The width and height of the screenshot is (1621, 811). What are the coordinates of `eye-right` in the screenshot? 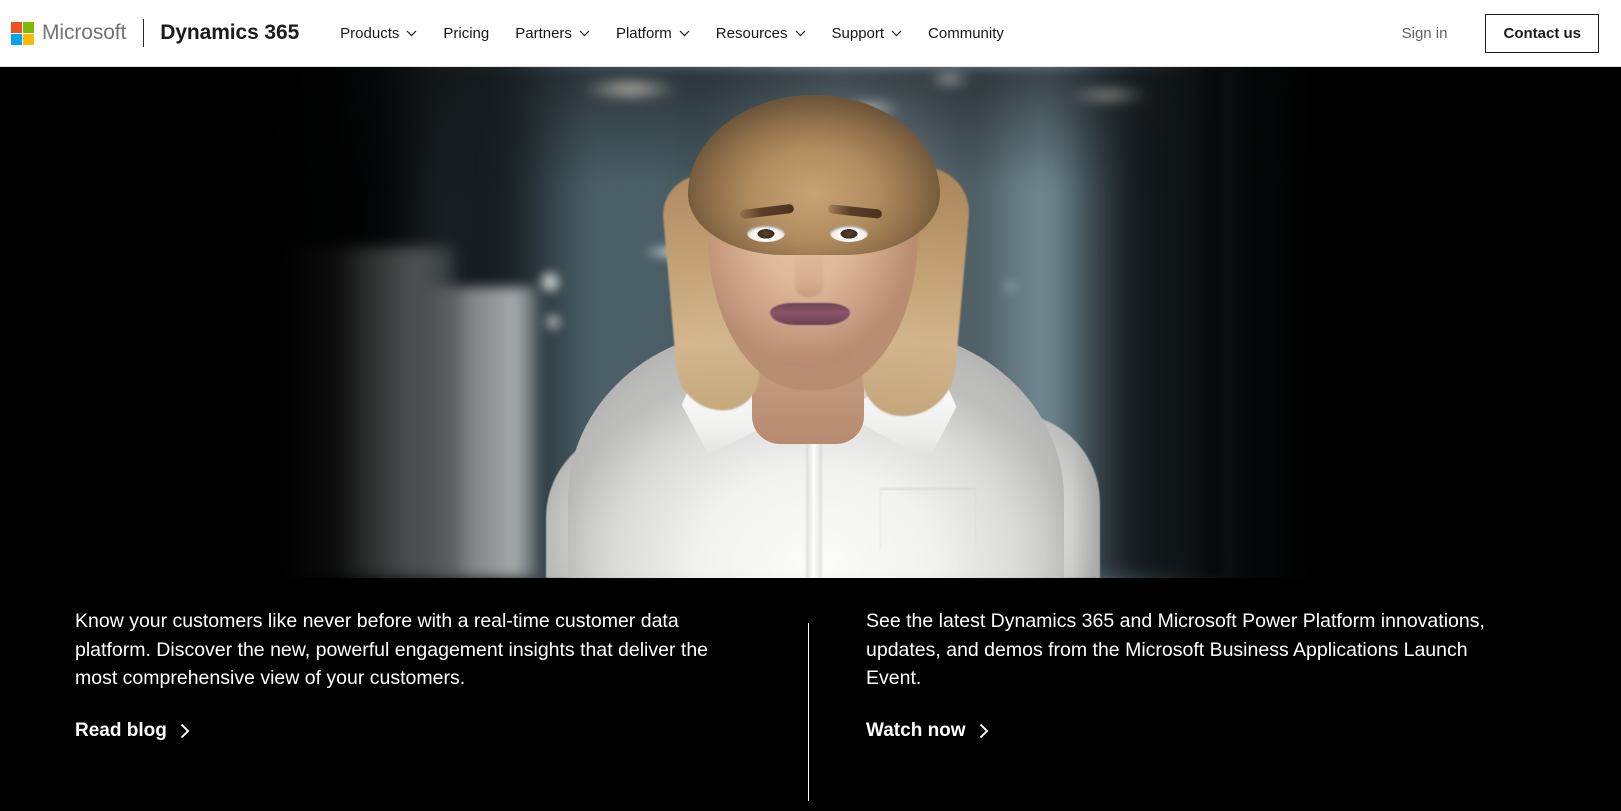 It's located at (849, 233).